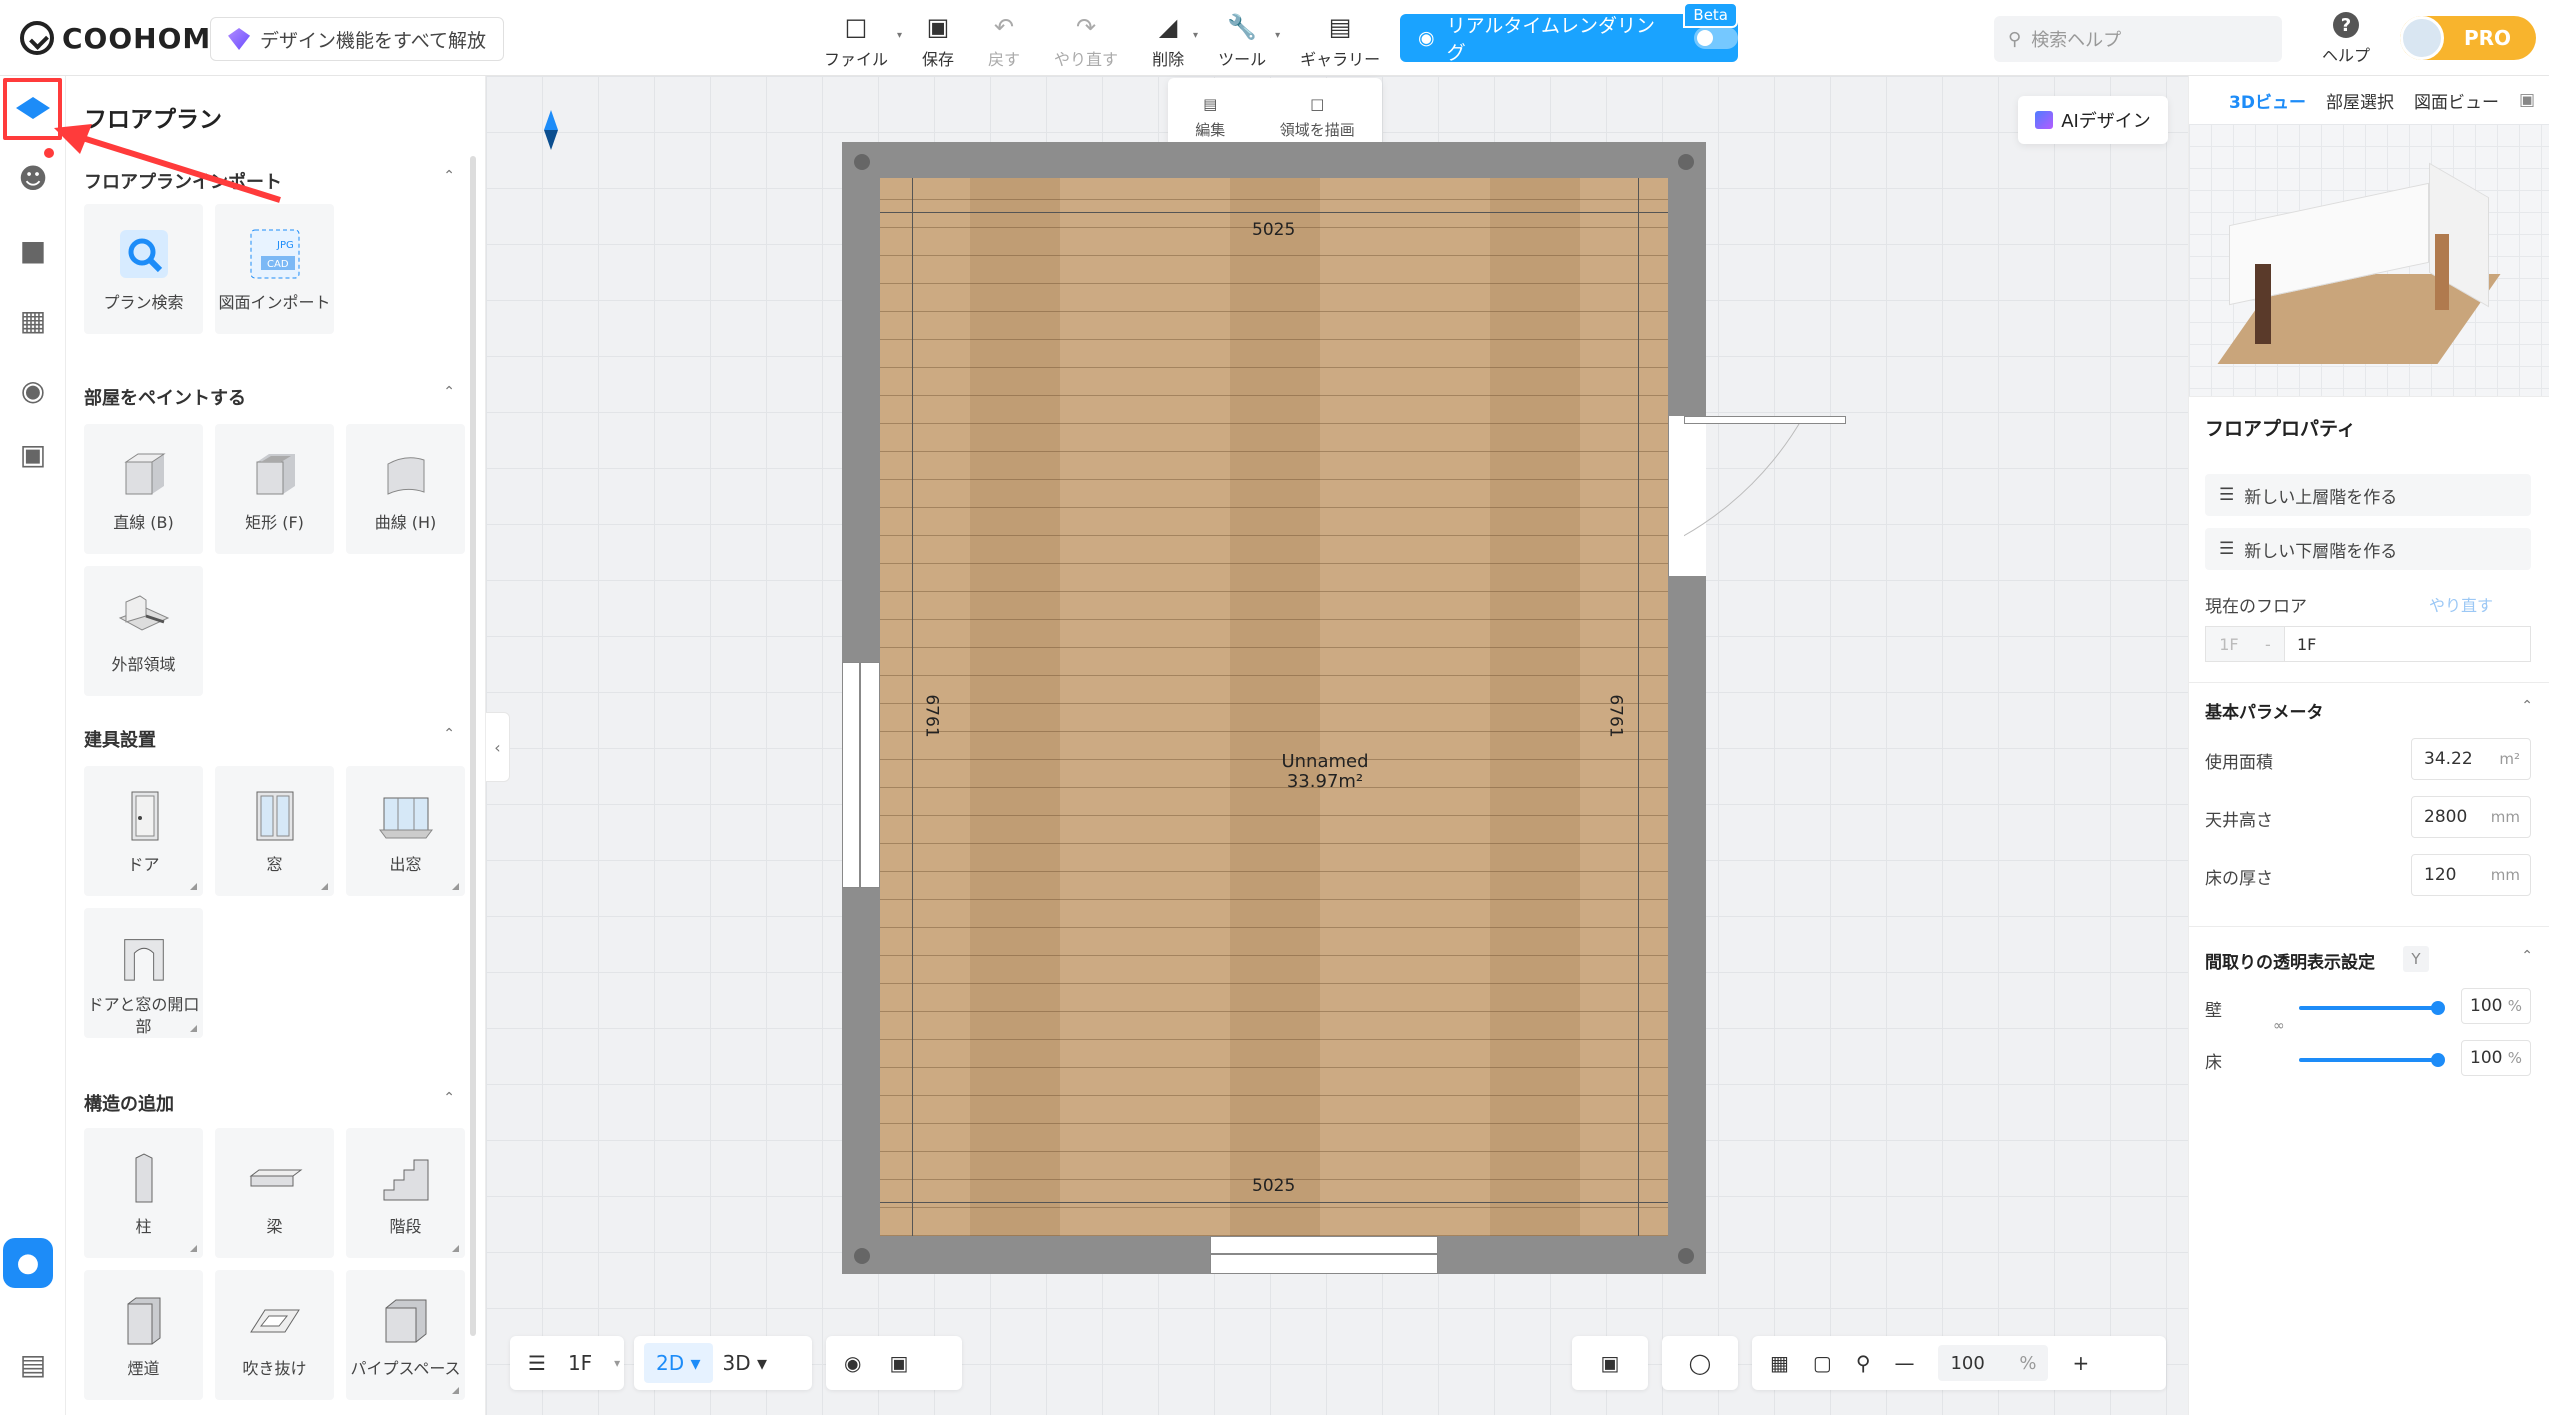 The image size is (2549, 1415). I want to click on gallery-button: ▤ ギャラリー, so click(1340, 39).